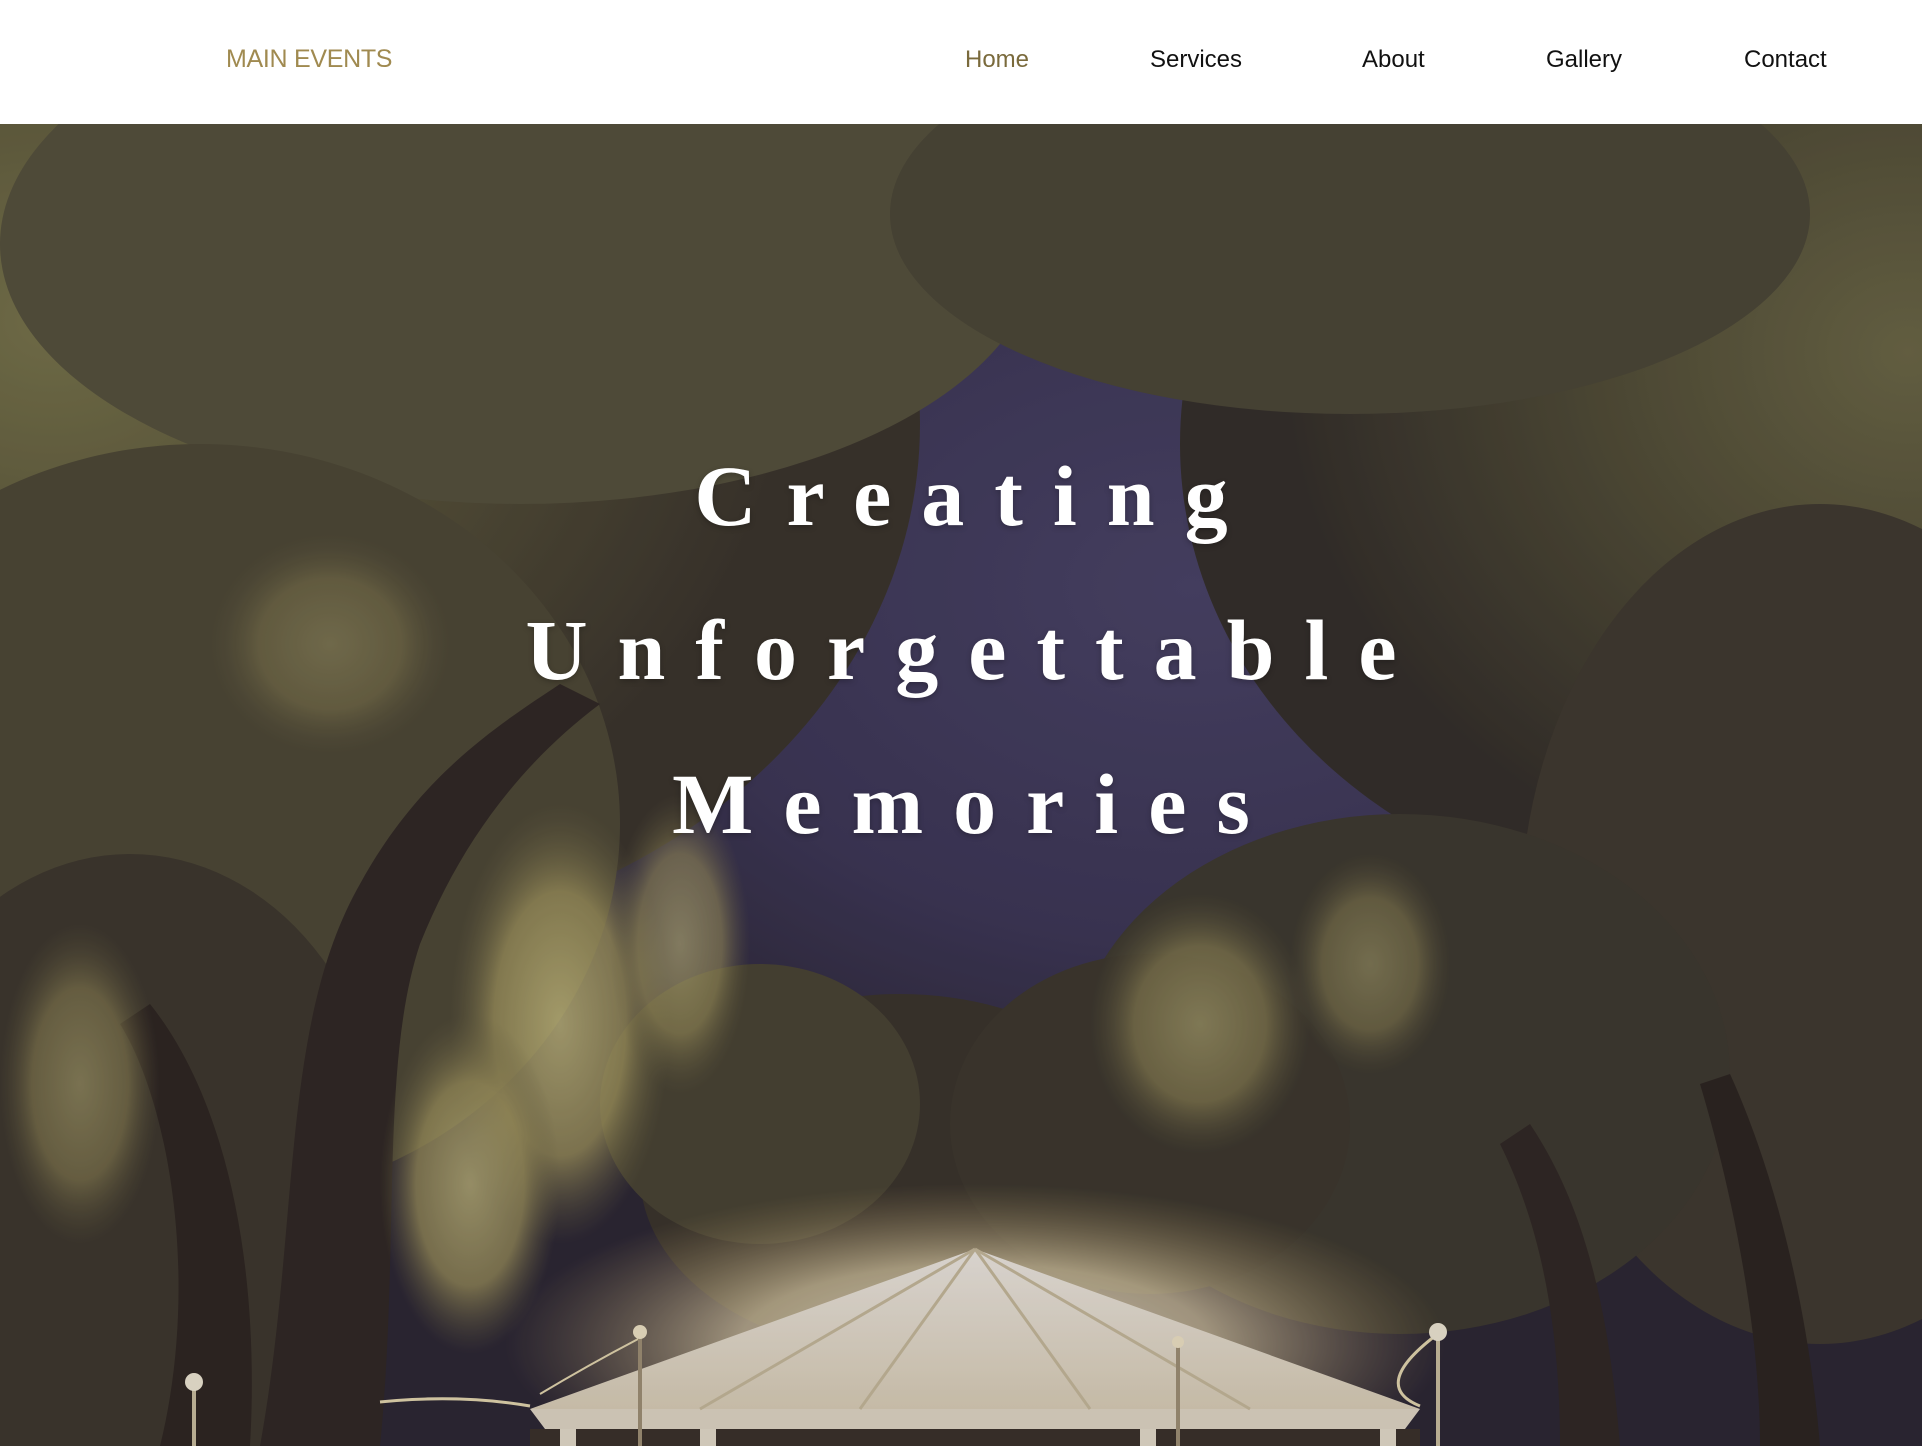 This screenshot has width=1922, height=1446. I want to click on nav-home: Home, so click(997, 60).